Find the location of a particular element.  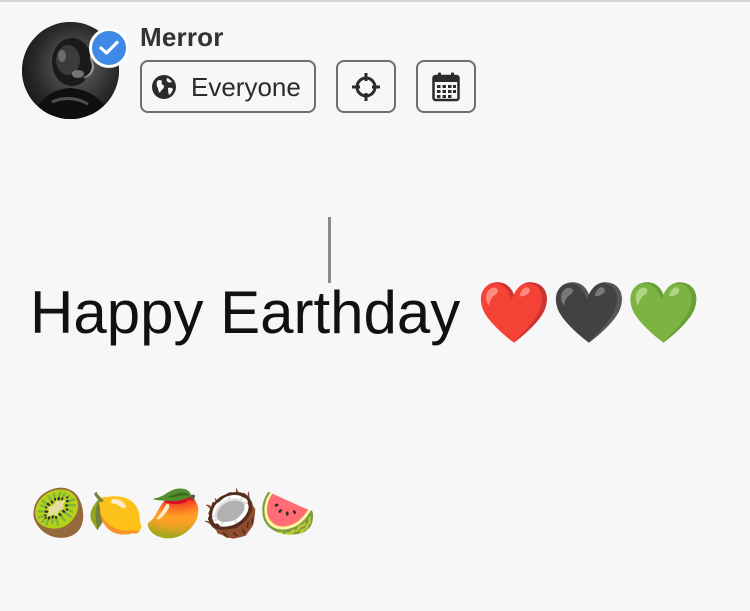

post-text-line-1: Happy Earthday ❤️🖤💚 is located at coordinates (366, 312).